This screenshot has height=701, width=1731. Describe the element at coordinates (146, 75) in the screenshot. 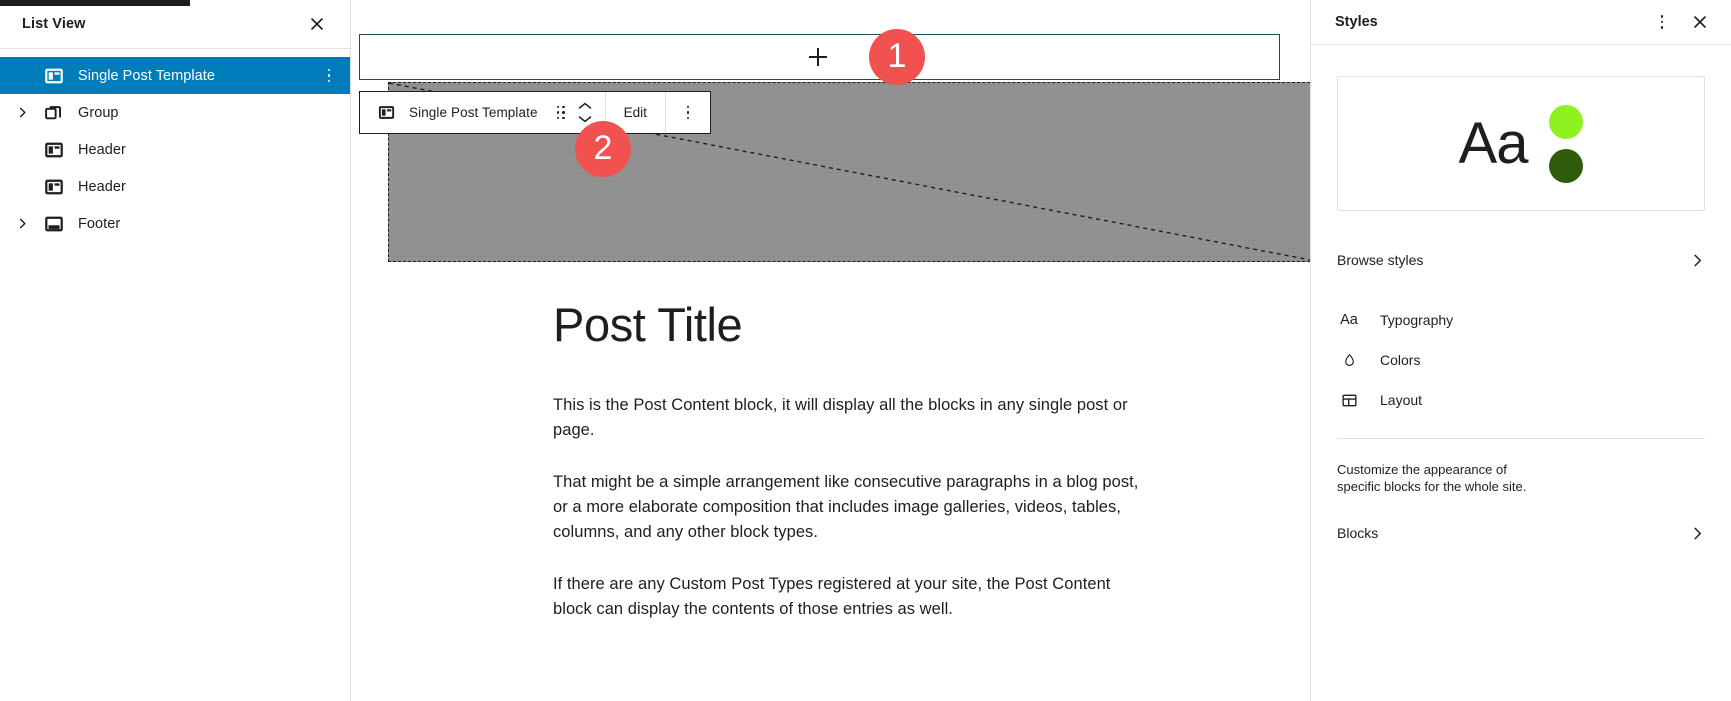

I see `sidebar-item-label: Single Post Template` at that location.